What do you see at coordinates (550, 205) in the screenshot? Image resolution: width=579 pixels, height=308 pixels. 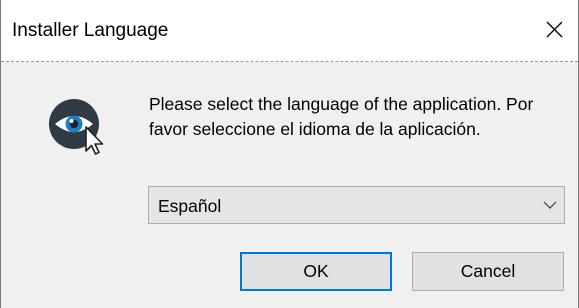 I see `chevron-down-icon` at bounding box center [550, 205].